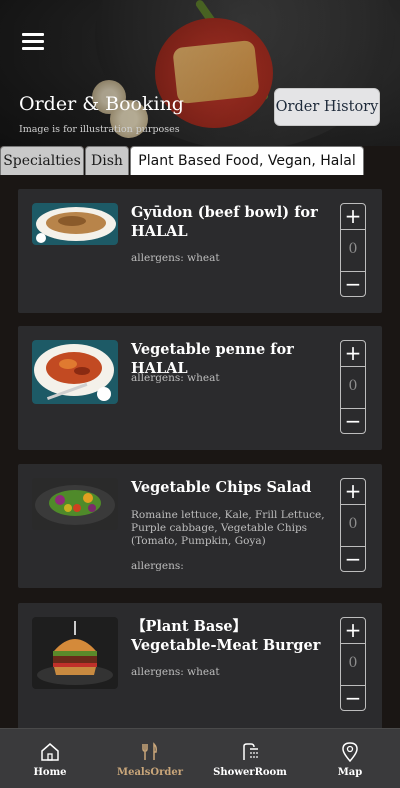 The image size is (400, 788). Describe the element at coordinates (226, 636) in the screenshot. I see `item-name: 【Plant Base】Vegetable-Meat Burger` at that location.